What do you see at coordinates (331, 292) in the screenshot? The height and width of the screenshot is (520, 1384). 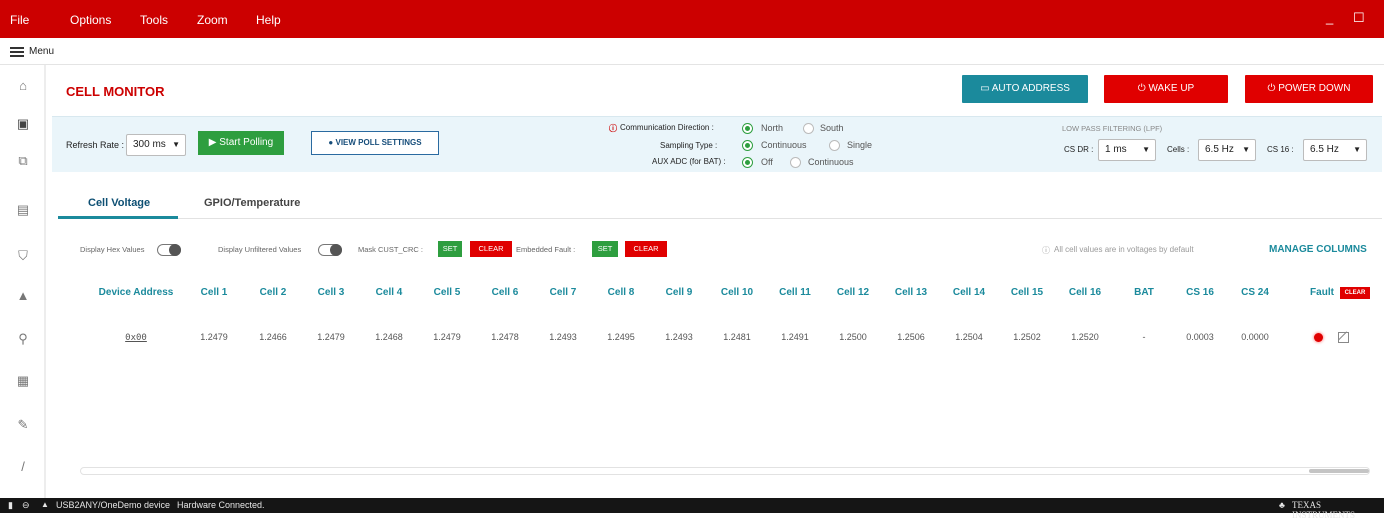 I see `col-cell-3: Cell 3` at bounding box center [331, 292].